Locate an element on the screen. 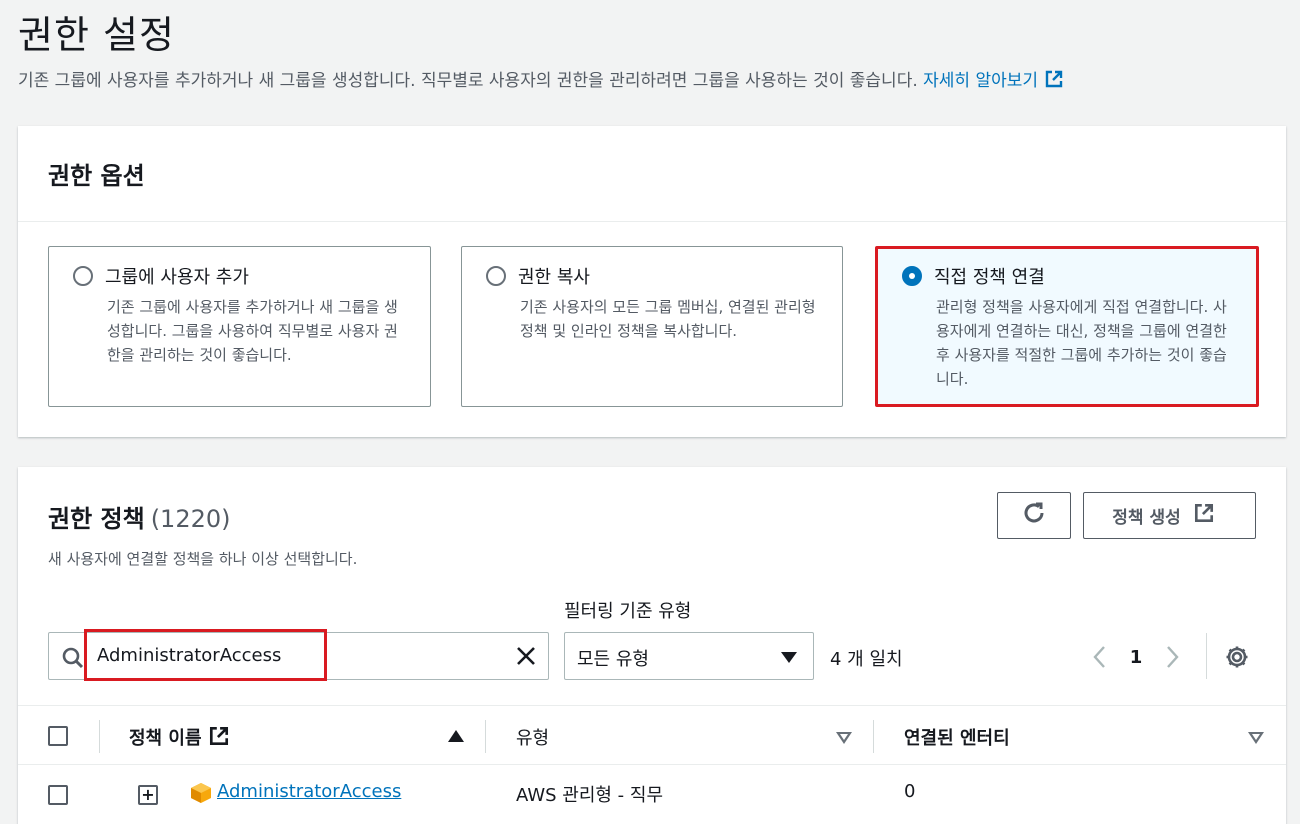 The image size is (1300, 824). refresh-button is located at coordinates (1034, 515).